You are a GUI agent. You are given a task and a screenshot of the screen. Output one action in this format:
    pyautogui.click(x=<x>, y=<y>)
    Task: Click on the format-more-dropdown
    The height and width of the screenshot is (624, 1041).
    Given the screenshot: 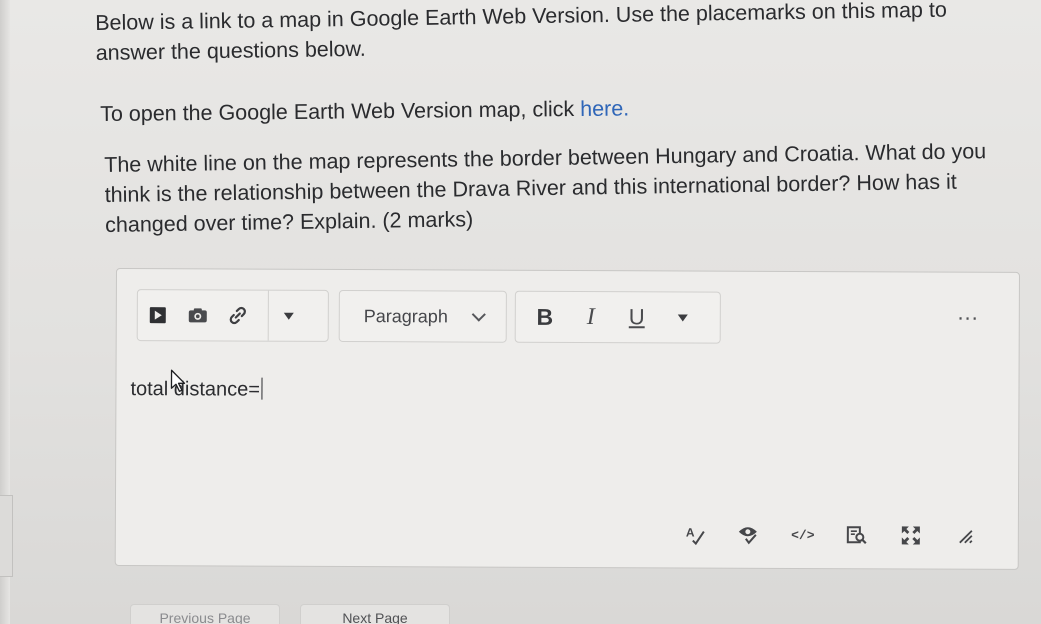 What is the action you would take?
    pyautogui.click(x=683, y=317)
    